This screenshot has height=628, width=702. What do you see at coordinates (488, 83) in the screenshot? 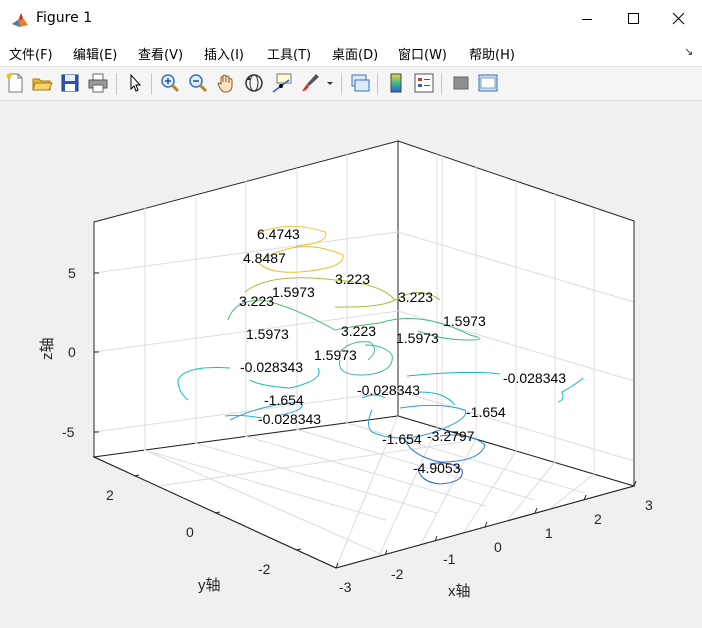
I see `show-plot-tools-icon` at bounding box center [488, 83].